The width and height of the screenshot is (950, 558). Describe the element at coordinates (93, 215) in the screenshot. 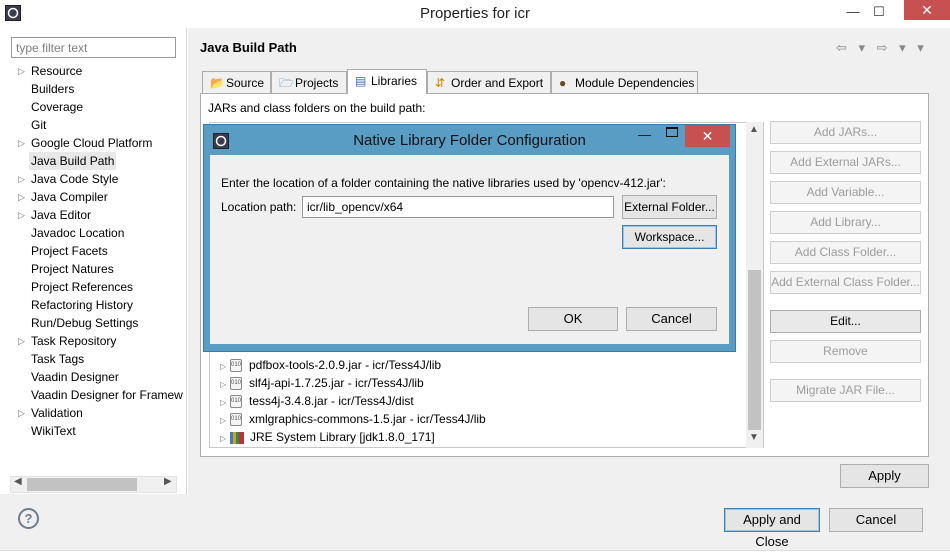

I see `nav-item: ▷ Java Editor` at that location.